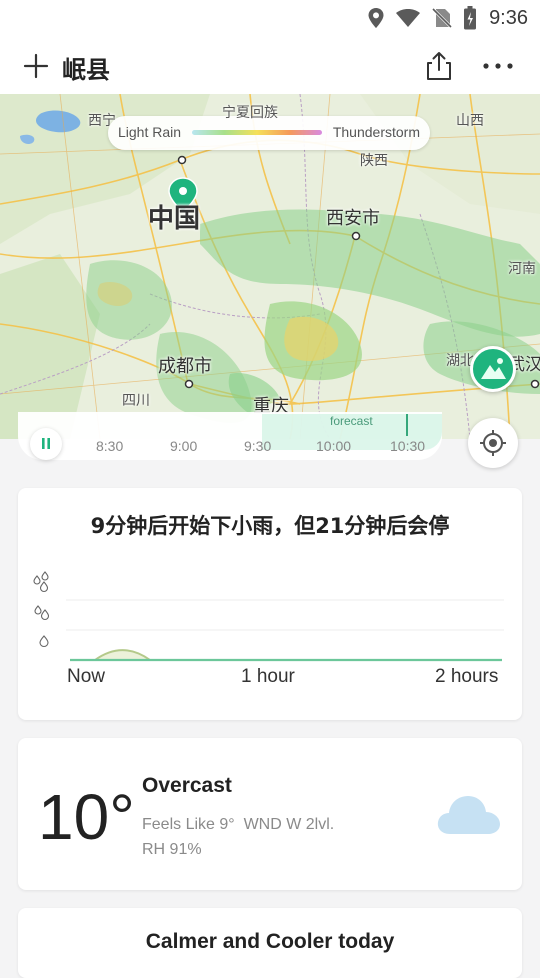 This screenshot has width=540, height=978. What do you see at coordinates (86, 676) in the screenshot?
I see `chart-x-label-now: Now` at bounding box center [86, 676].